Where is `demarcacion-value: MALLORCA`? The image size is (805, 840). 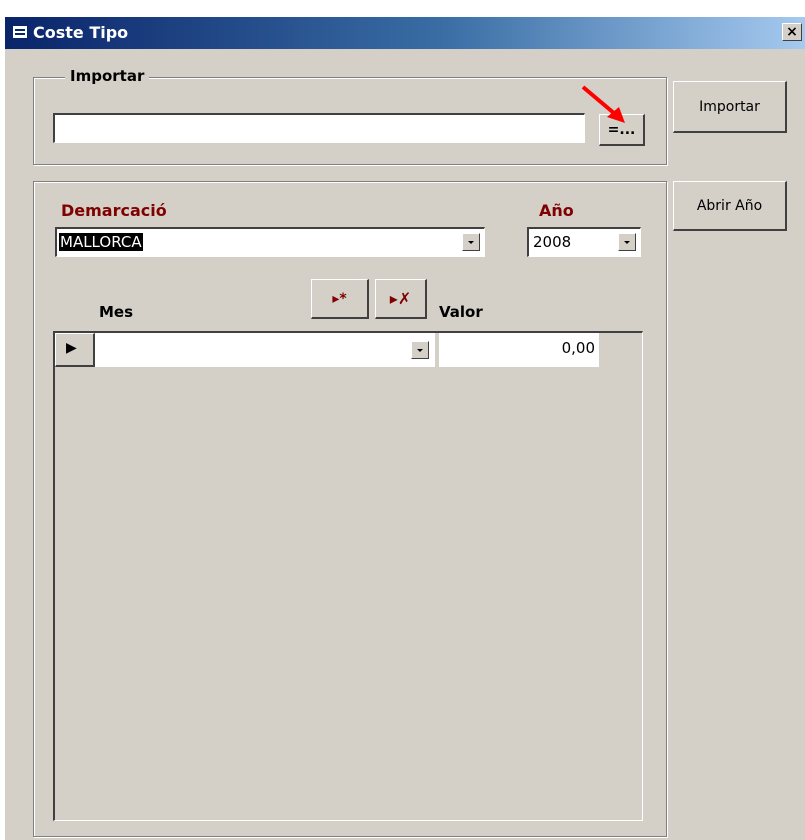 demarcacion-value: MALLORCA is located at coordinates (101, 242).